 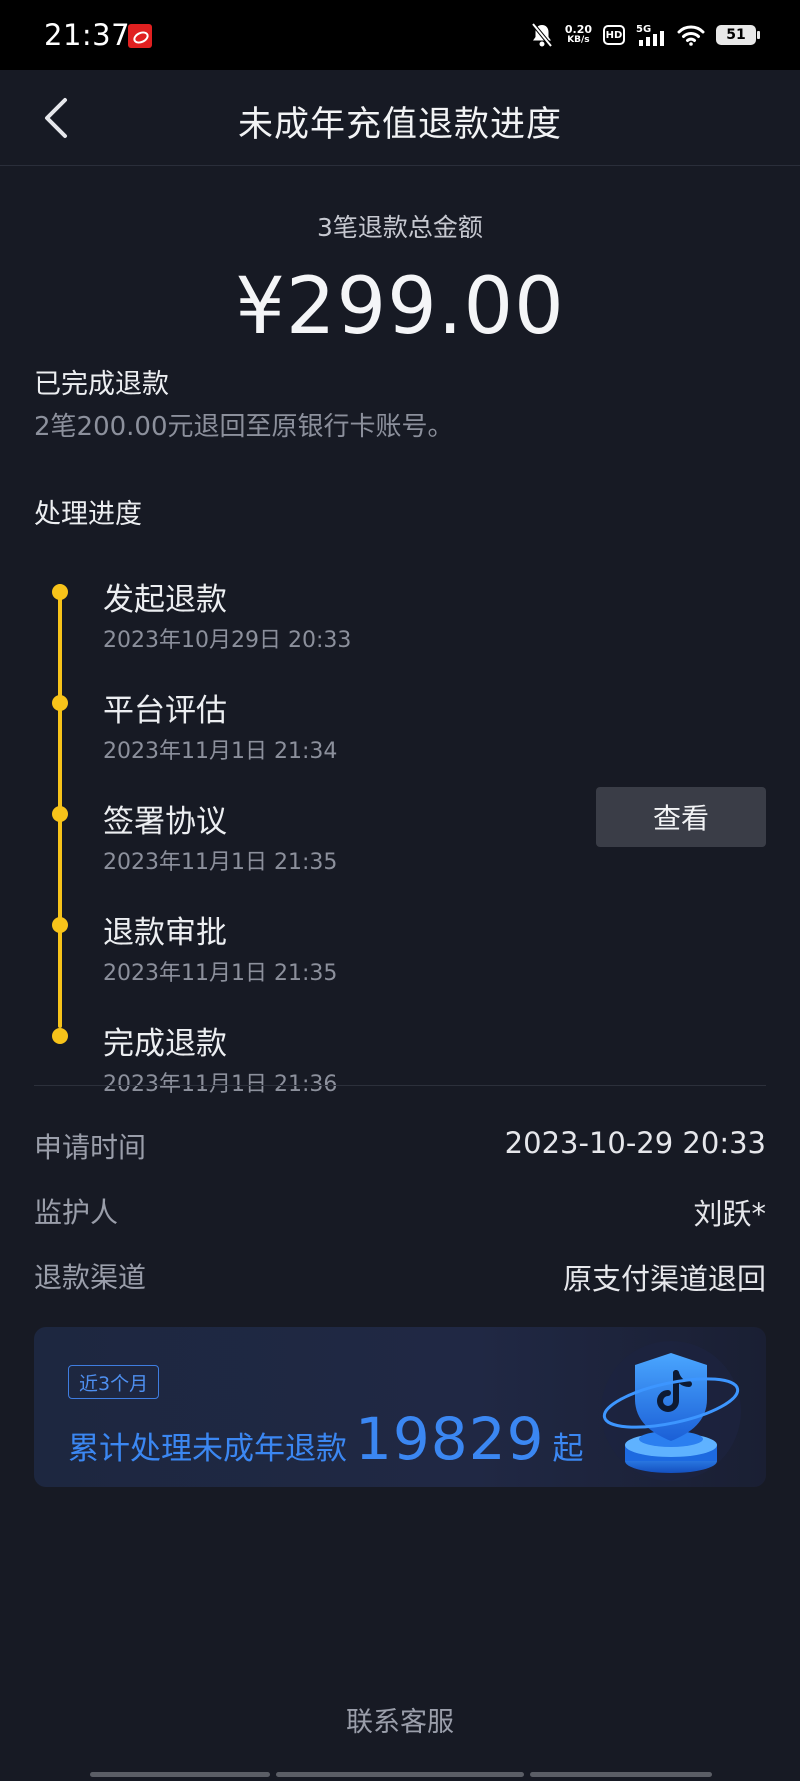 What do you see at coordinates (227, 640) in the screenshot?
I see `step-time: 2023年10月29日 20:33` at bounding box center [227, 640].